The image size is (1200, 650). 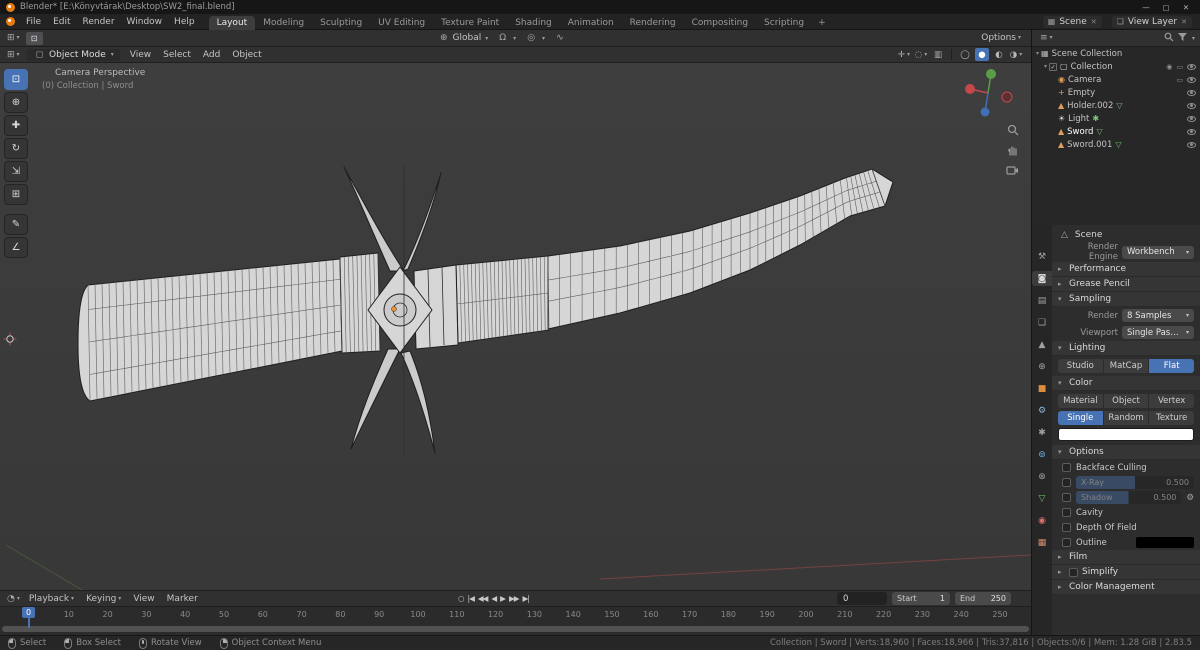 What do you see at coordinates (1184, 22) in the screenshot?
I see `view-layer-unlink-icon: ✕` at bounding box center [1184, 22].